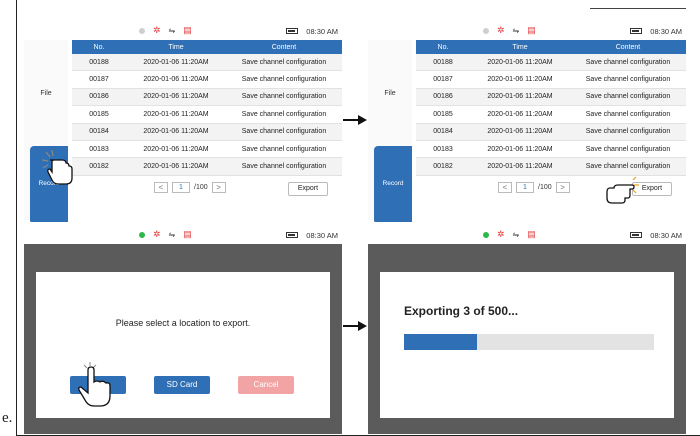 The image size is (700, 436). What do you see at coordinates (99, 114) in the screenshot?
I see `table-cell: 00185` at bounding box center [99, 114].